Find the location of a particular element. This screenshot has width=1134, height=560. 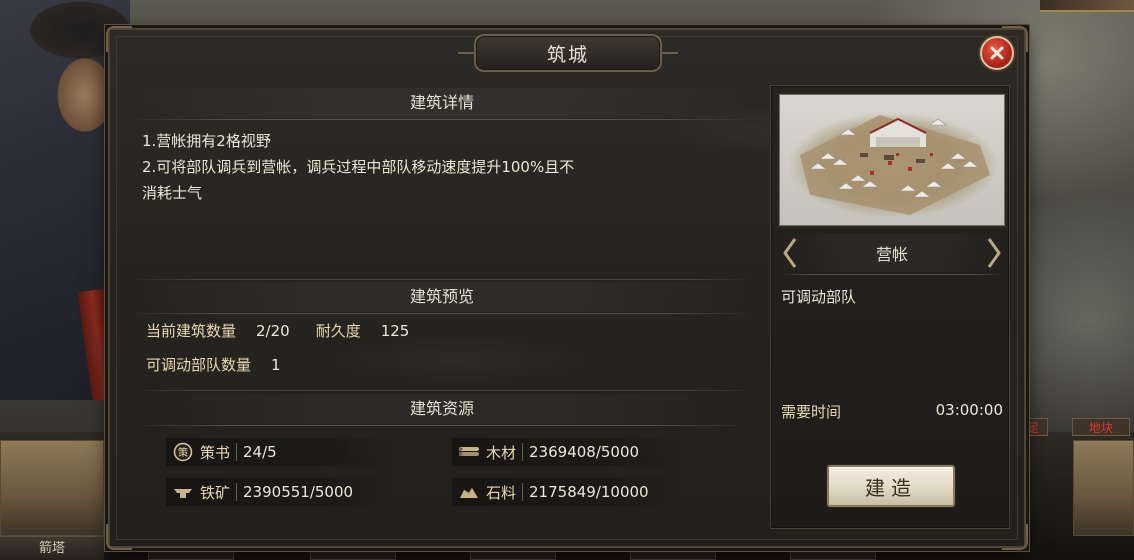

top-right-ornament is located at coordinates (1087, 6).